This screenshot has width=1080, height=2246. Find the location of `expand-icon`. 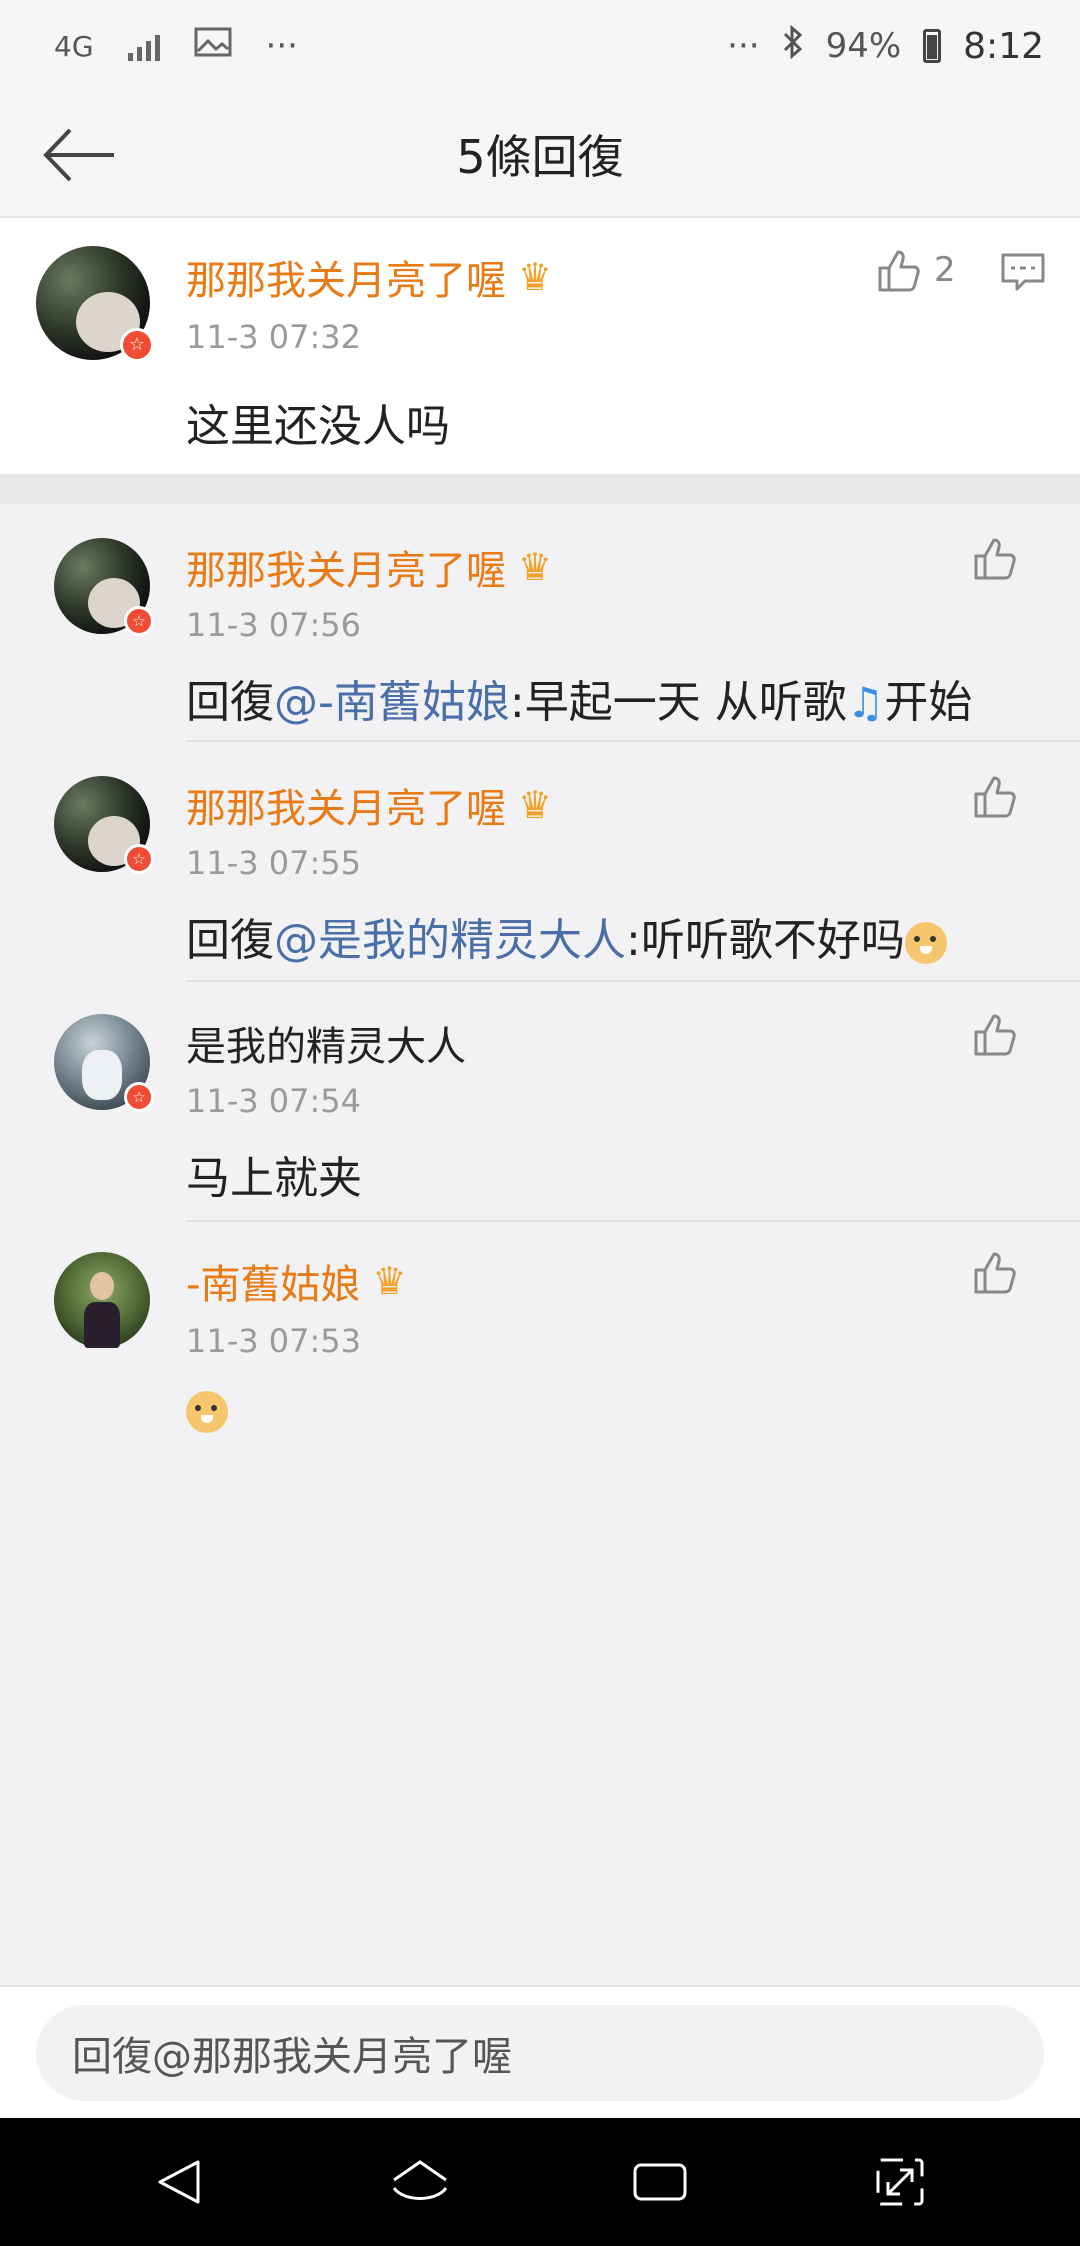

expand-icon is located at coordinates (900, 2182).